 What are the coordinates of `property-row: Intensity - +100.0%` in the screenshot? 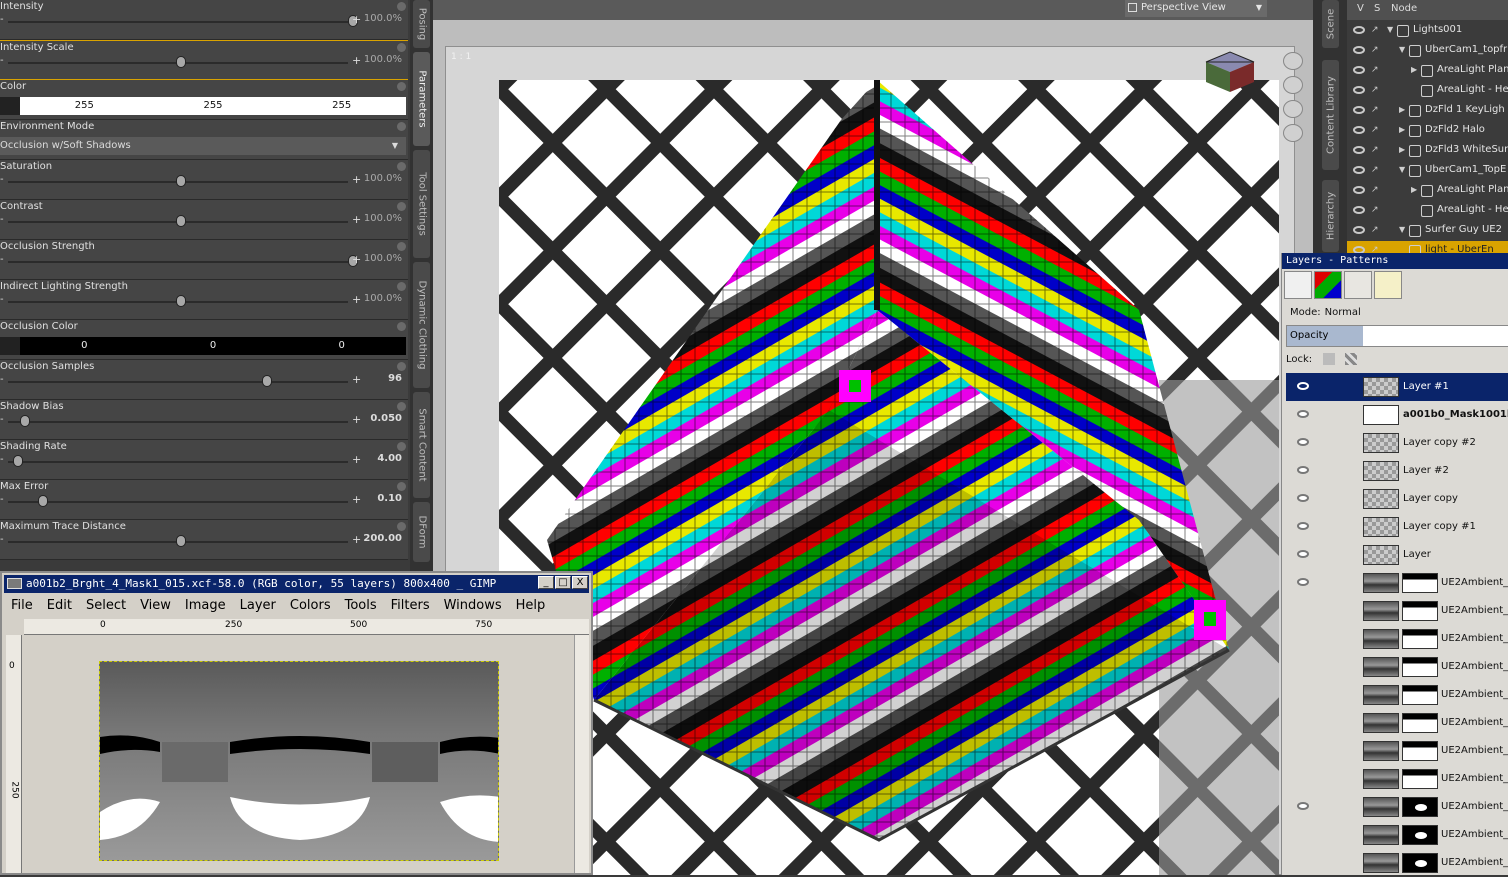 It's located at (204, 20).